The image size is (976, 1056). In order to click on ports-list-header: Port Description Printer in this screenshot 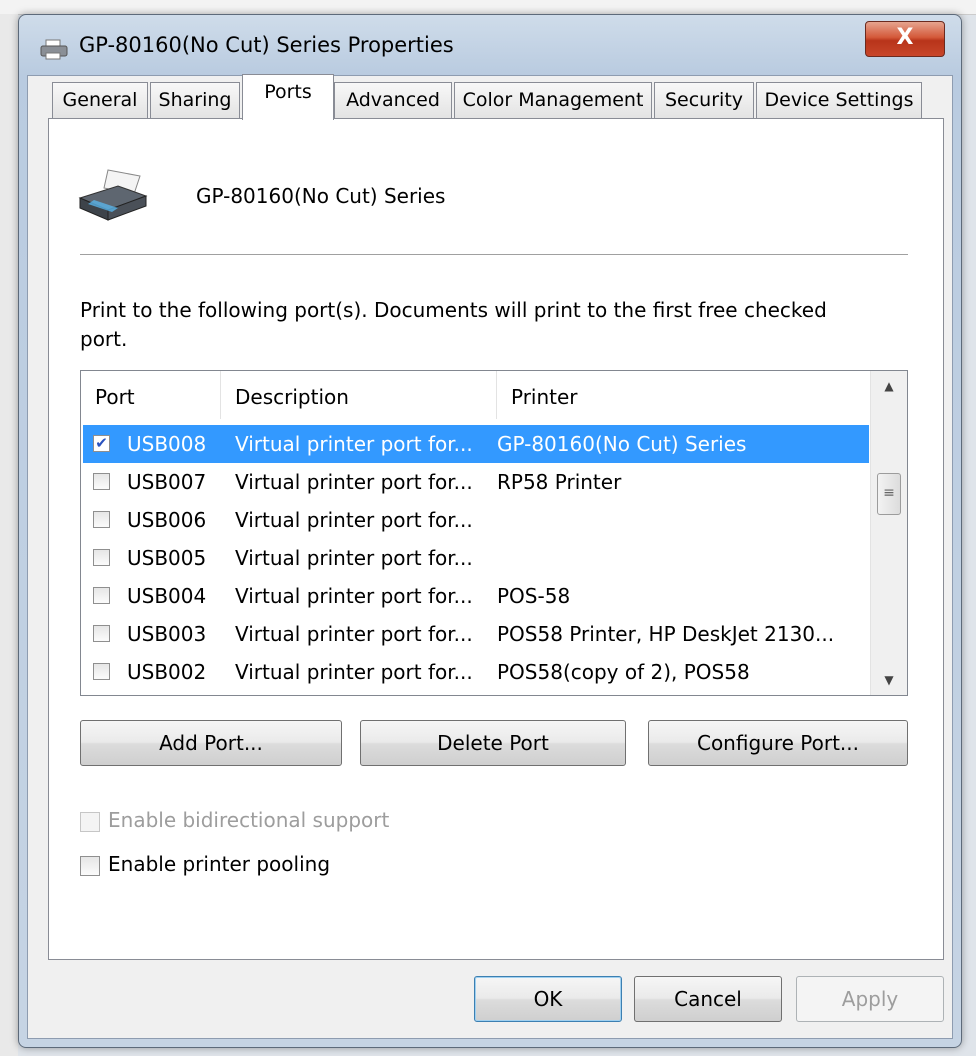, I will do `click(476, 395)`.